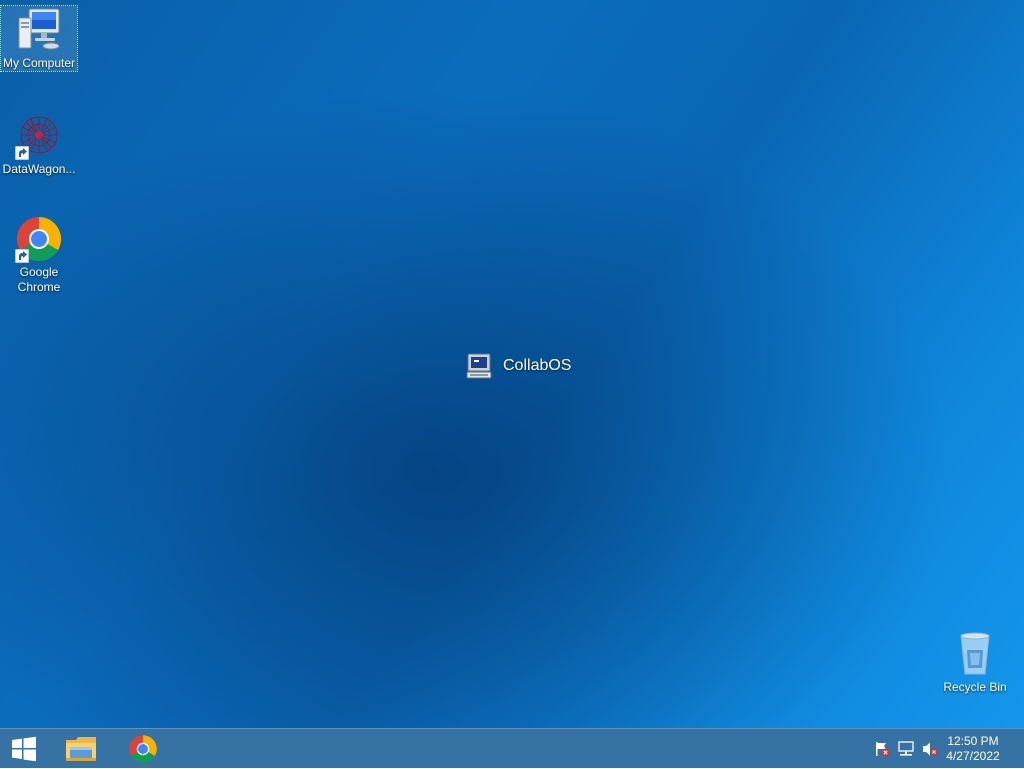 The image size is (1024, 769). I want to click on start-button, so click(24, 749).